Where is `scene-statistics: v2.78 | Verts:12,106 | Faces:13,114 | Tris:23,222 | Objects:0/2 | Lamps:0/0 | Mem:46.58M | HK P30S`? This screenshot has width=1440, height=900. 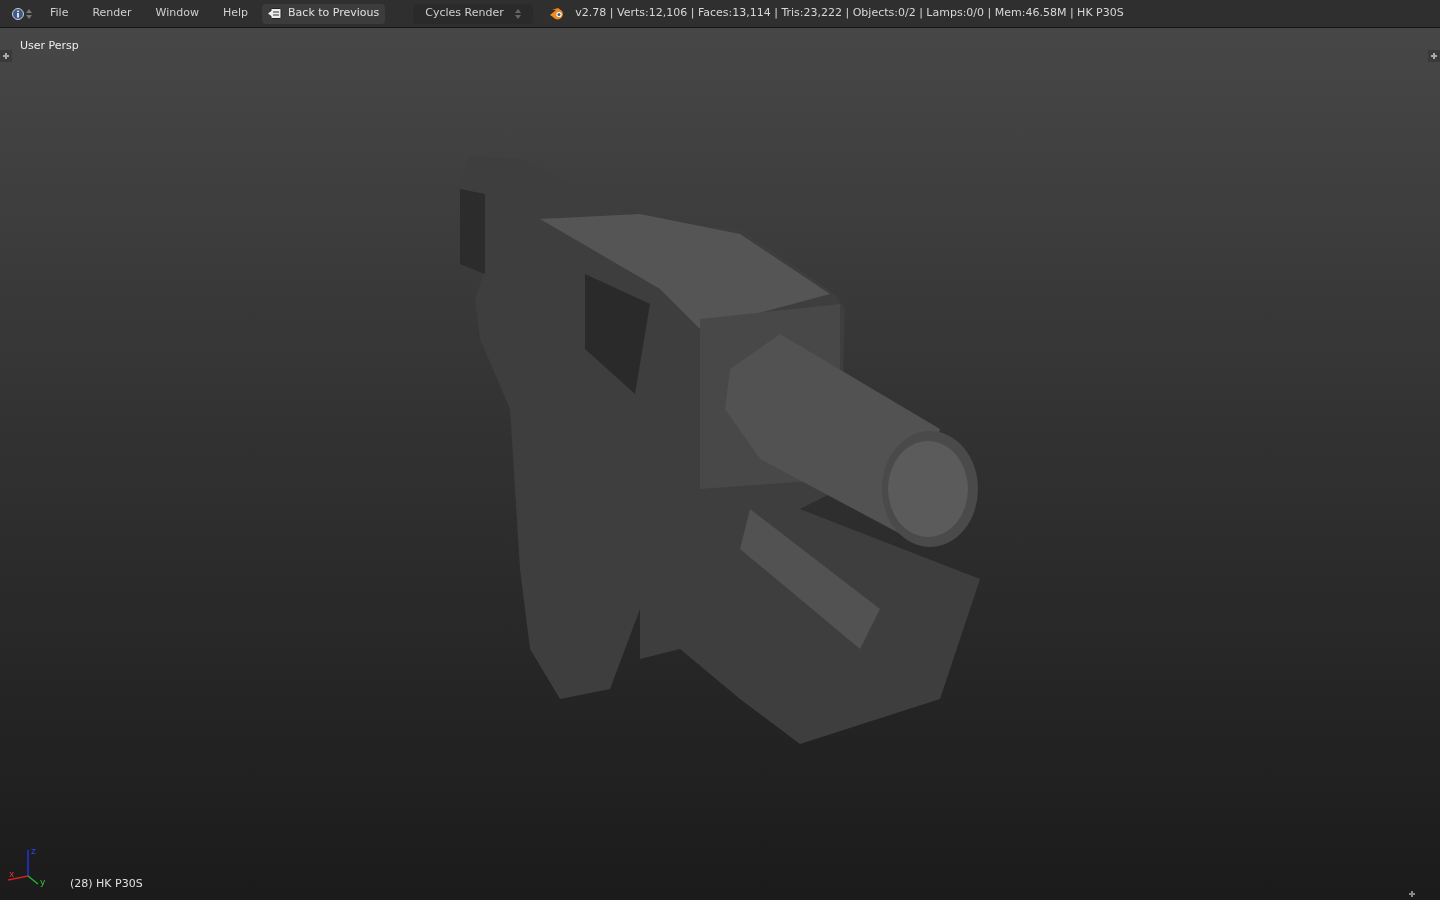
scene-statistics: v2.78 | Verts:12,106 | Faces:13,114 | Tris:23,222 | Objects:0/2 | Lamps:0/0 | Mem:46.58M | HK P30S is located at coordinates (849, 13).